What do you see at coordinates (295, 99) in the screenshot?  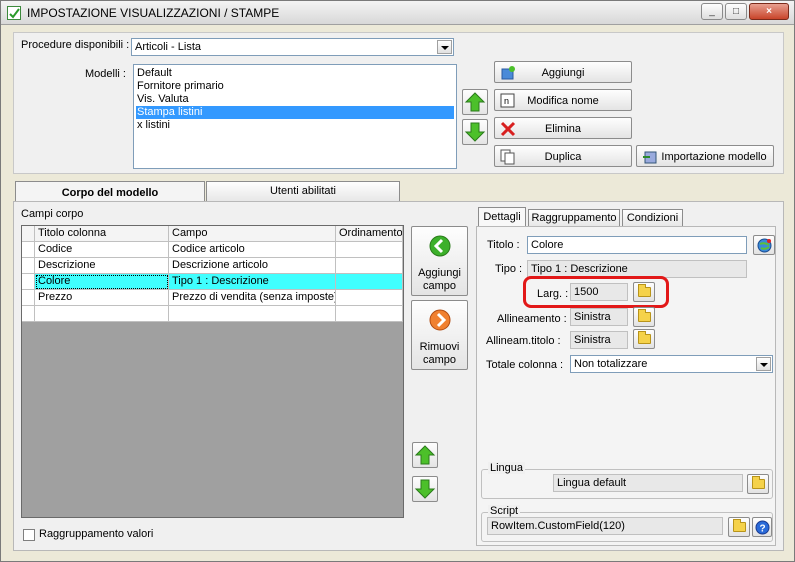 I see `list-item: Vis. Valuta` at bounding box center [295, 99].